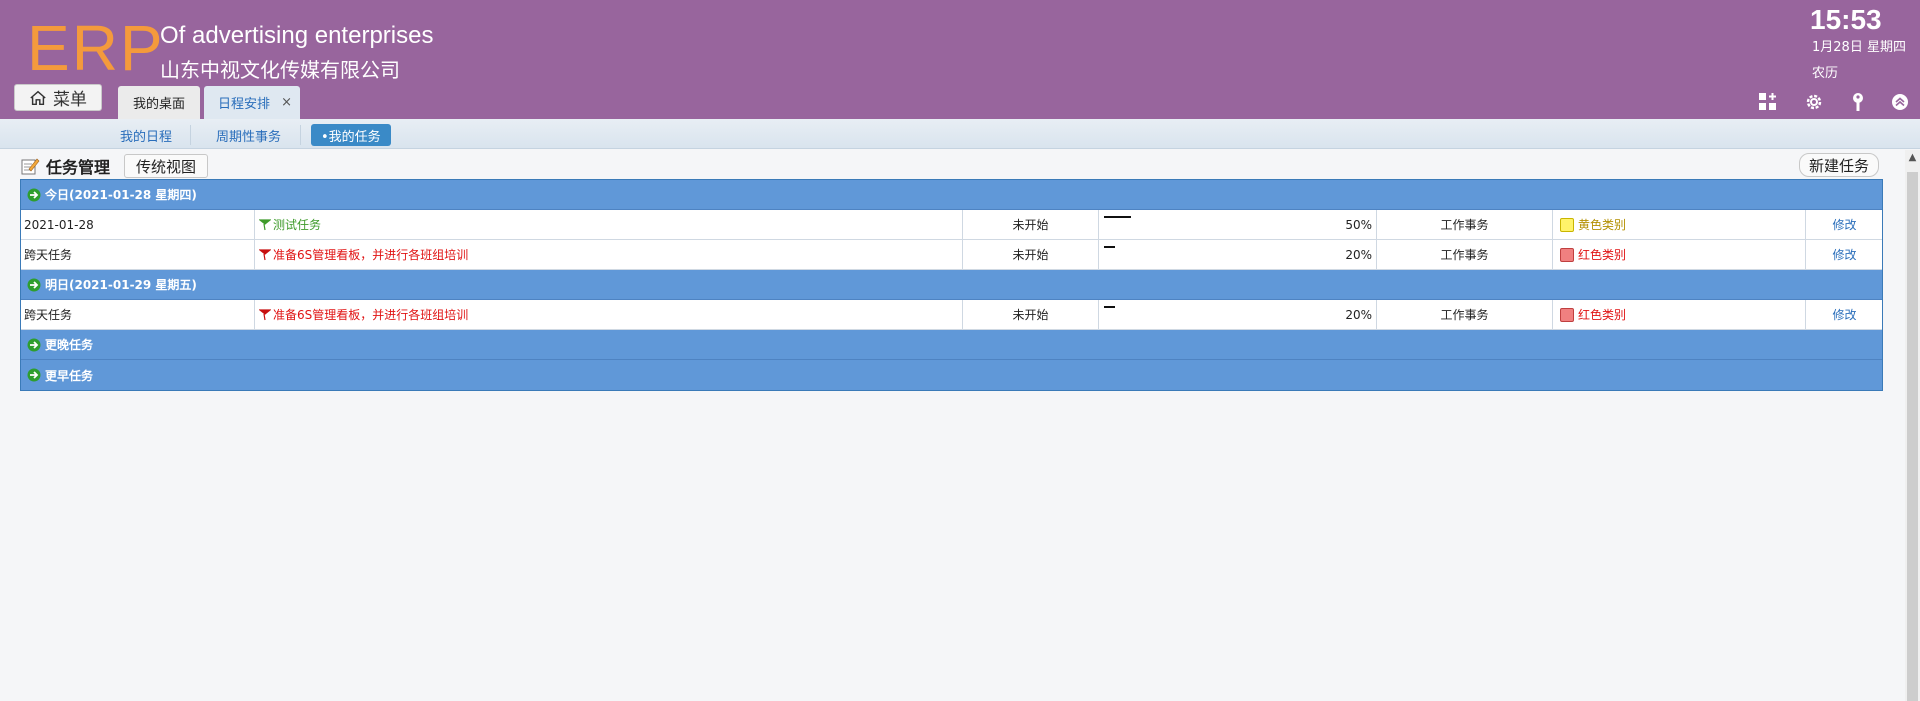  What do you see at coordinates (297, 35) in the screenshot?
I see `company-name-en: Of advertising enterprises` at bounding box center [297, 35].